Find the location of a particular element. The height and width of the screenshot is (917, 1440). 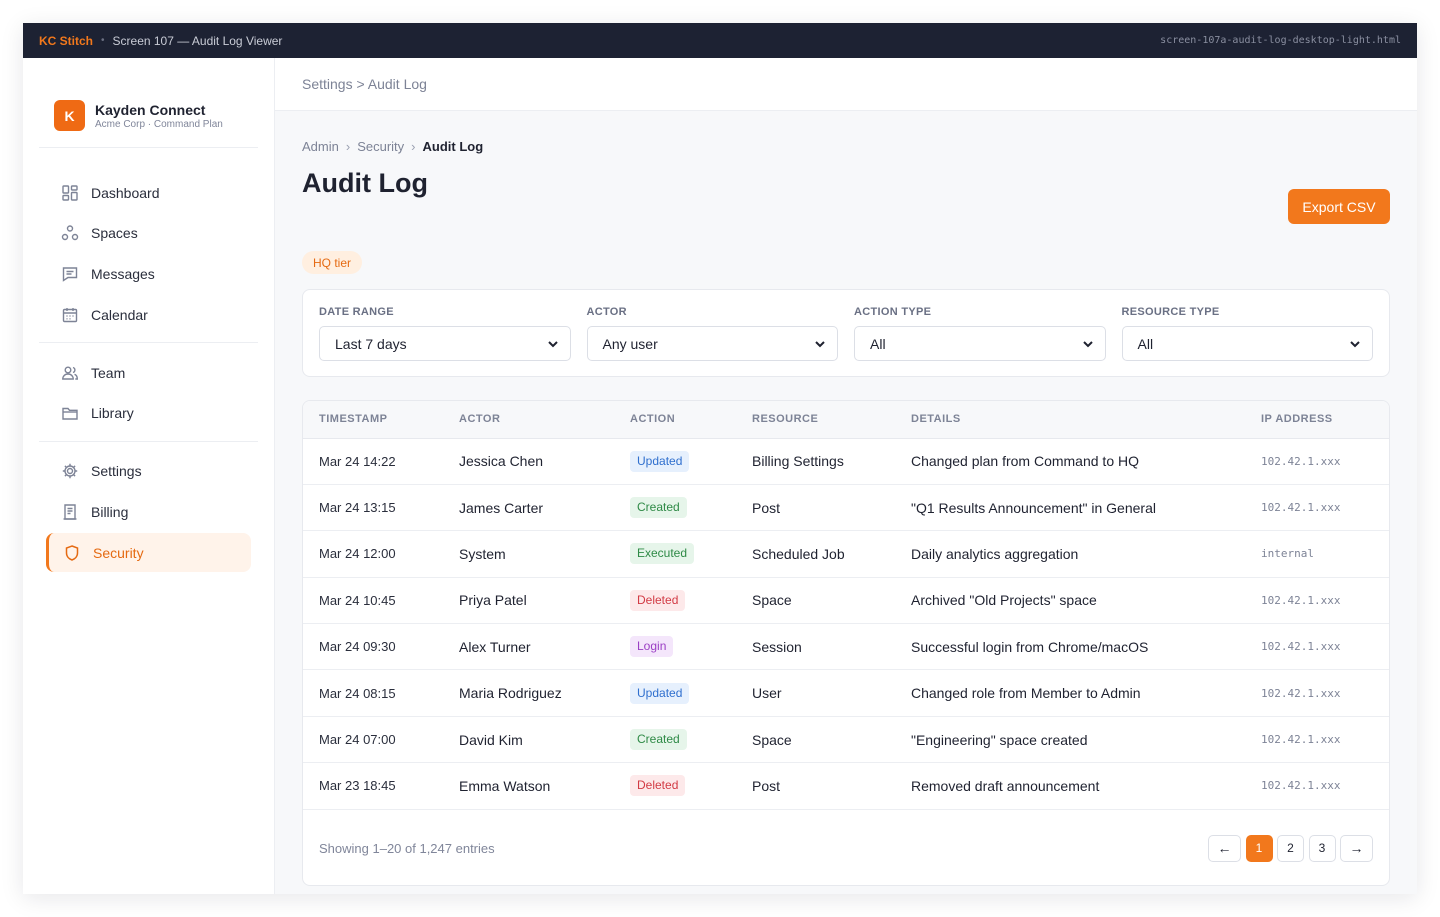

sidebar-item-label: Settings is located at coordinates (116, 471).